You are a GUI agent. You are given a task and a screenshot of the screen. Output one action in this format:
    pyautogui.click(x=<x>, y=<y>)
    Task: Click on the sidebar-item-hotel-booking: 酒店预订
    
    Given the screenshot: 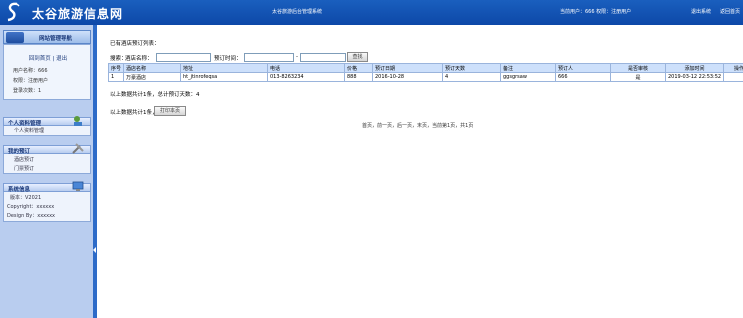 What is the action you would take?
    pyautogui.click(x=24, y=159)
    